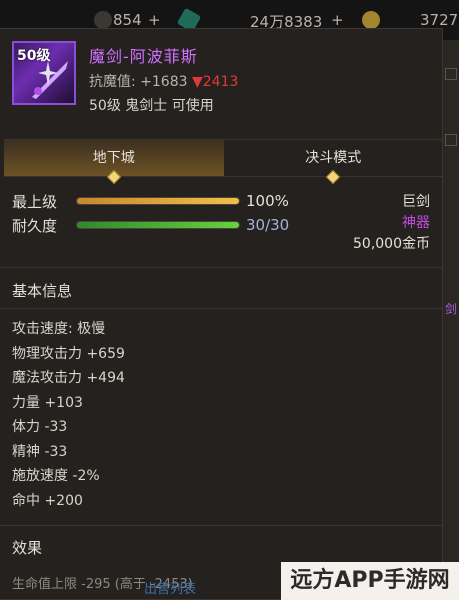  I want to click on item-type: 巨剑, so click(416, 202).